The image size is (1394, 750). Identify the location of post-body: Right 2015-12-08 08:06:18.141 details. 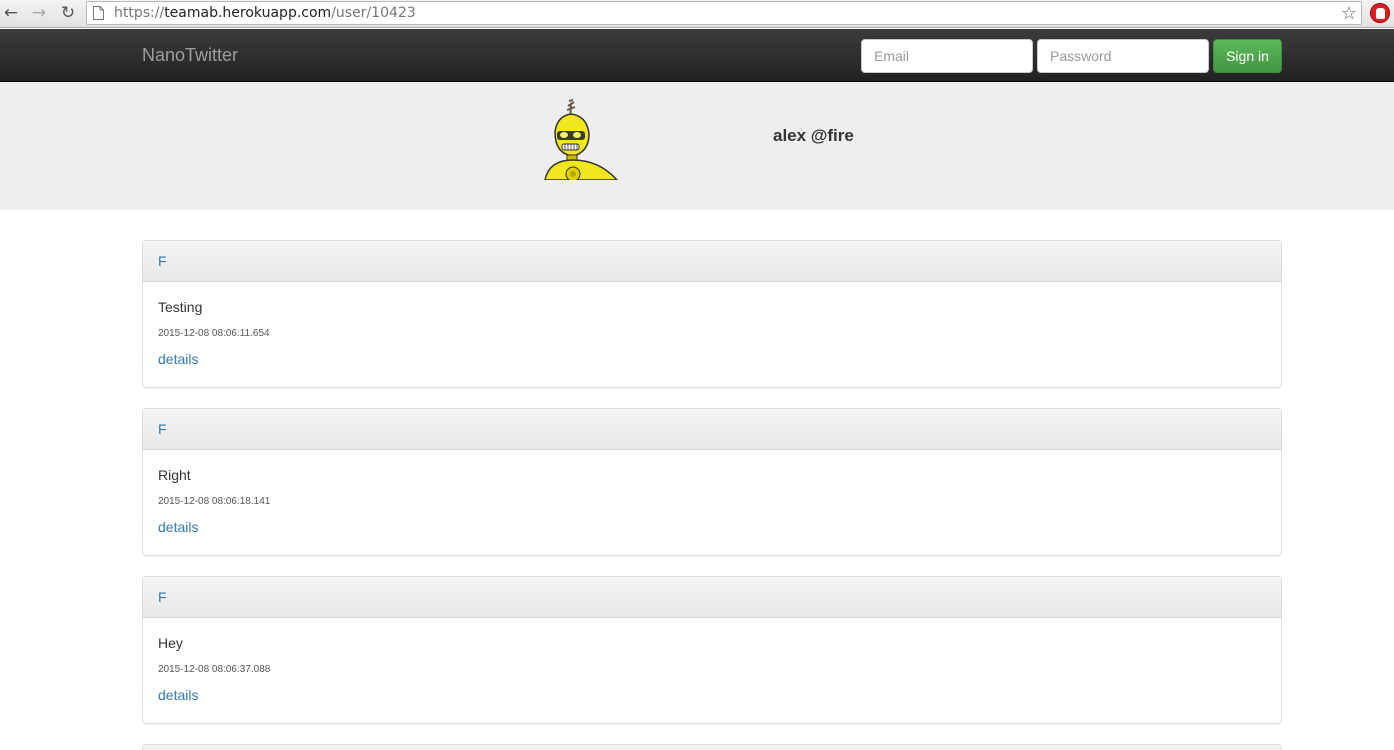
(712, 493).